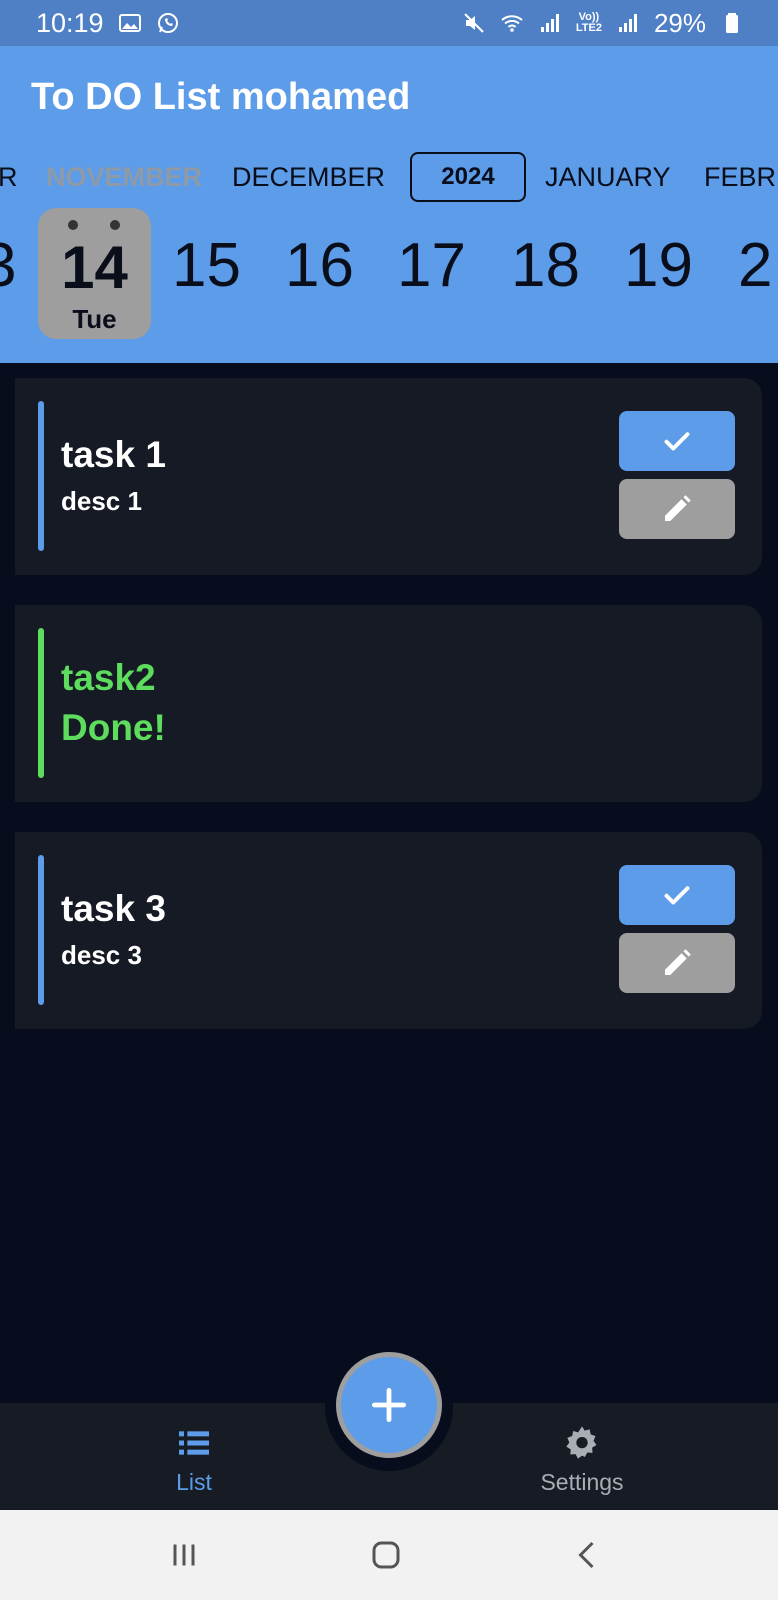 Image resolution: width=778 pixels, height=1600 pixels. I want to click on day-strip: 3 14 Tue 15 16 17 18 19 2, so click(389, 274).